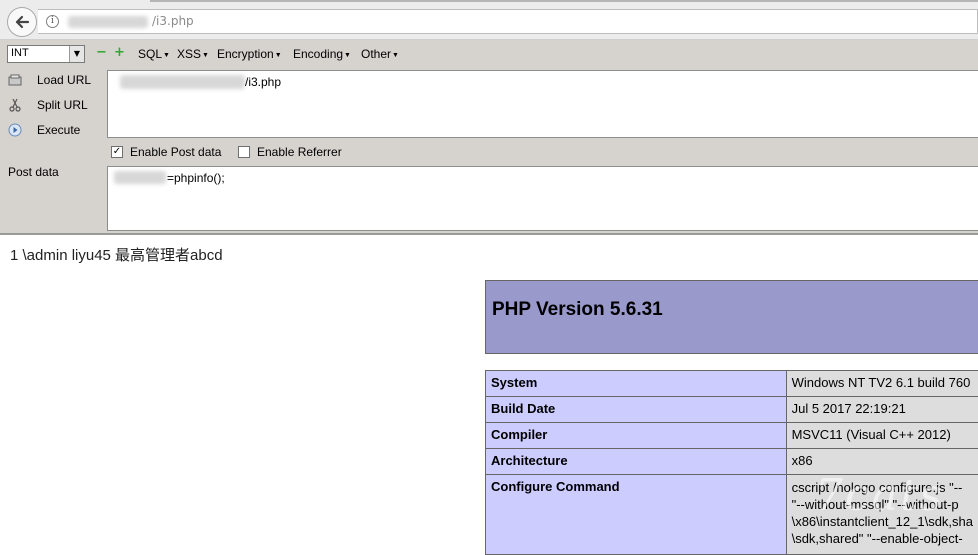 The height and width of the screenshot is (555, 978). I want to click on php-version-header: PHP Version 5.6.31, so click(731, 317).